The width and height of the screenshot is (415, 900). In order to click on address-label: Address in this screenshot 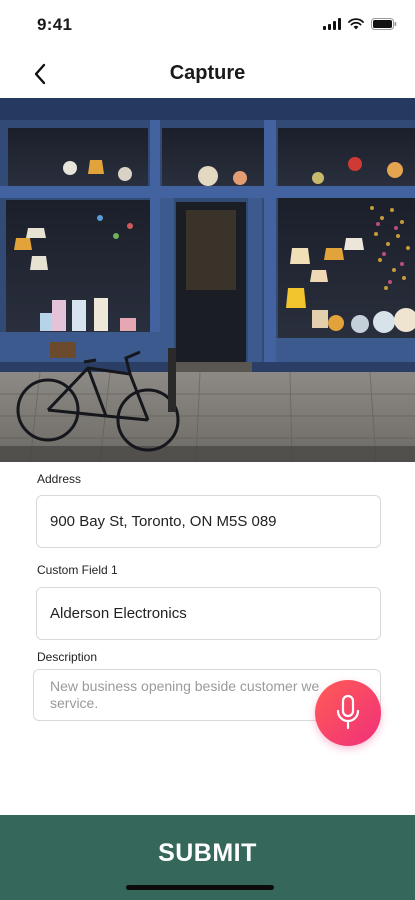, I will do `click(59, 479)`.